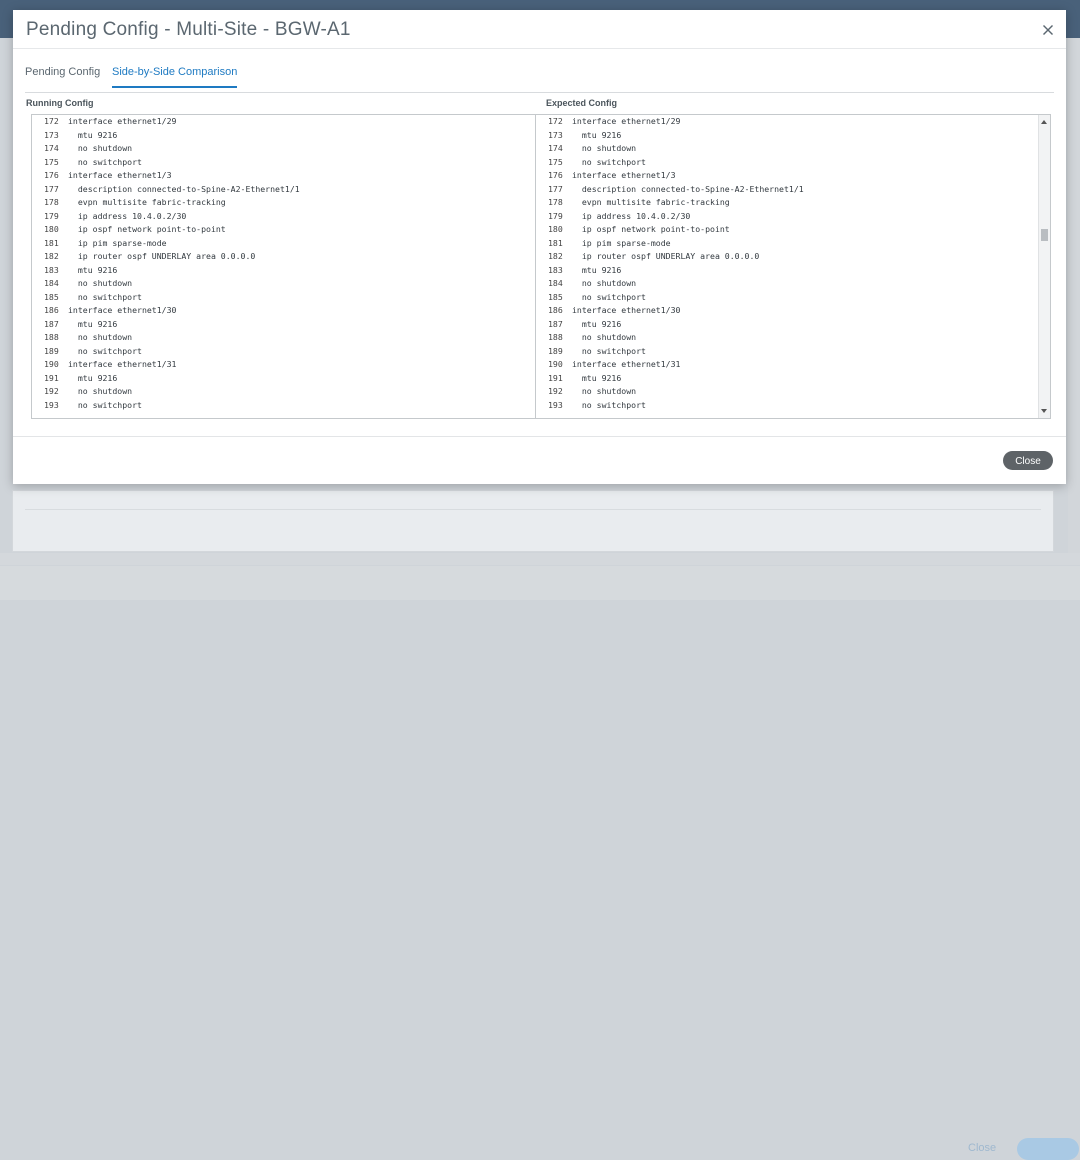 Image resolution: width=1080 pixels, height=1160 pixels. Describe the element at coordinates (787, 244) in the screenshot. I see `expected-config-line: 181 ip pim sparse-mode` at that location.